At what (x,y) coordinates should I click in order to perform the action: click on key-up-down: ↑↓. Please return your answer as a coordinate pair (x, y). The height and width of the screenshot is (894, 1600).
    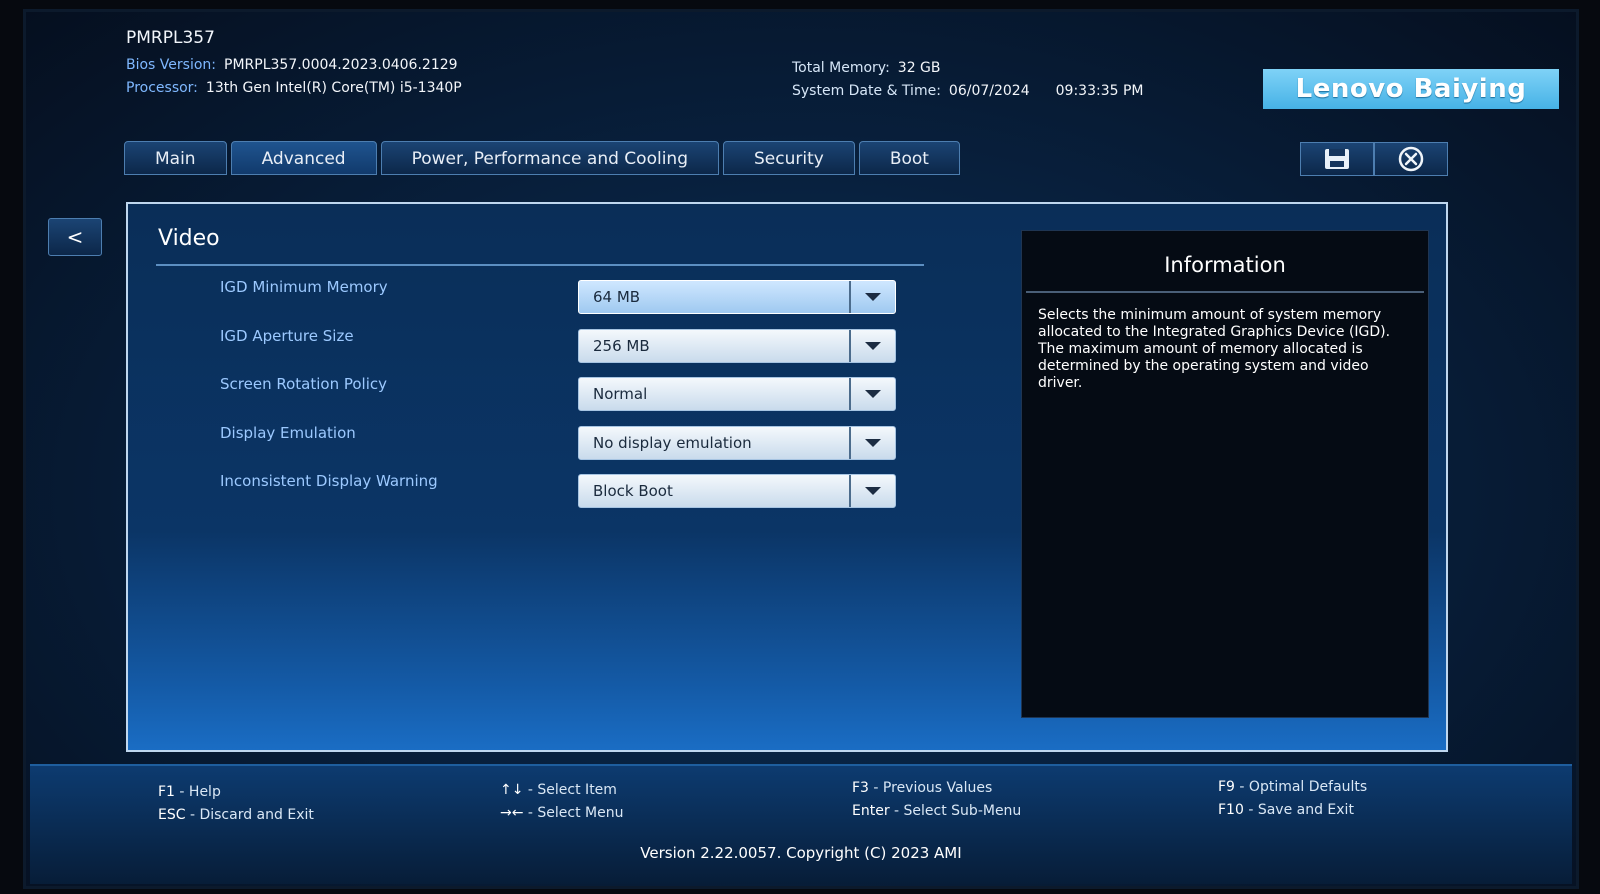
    Looking at the image, I should click on (512, 790).